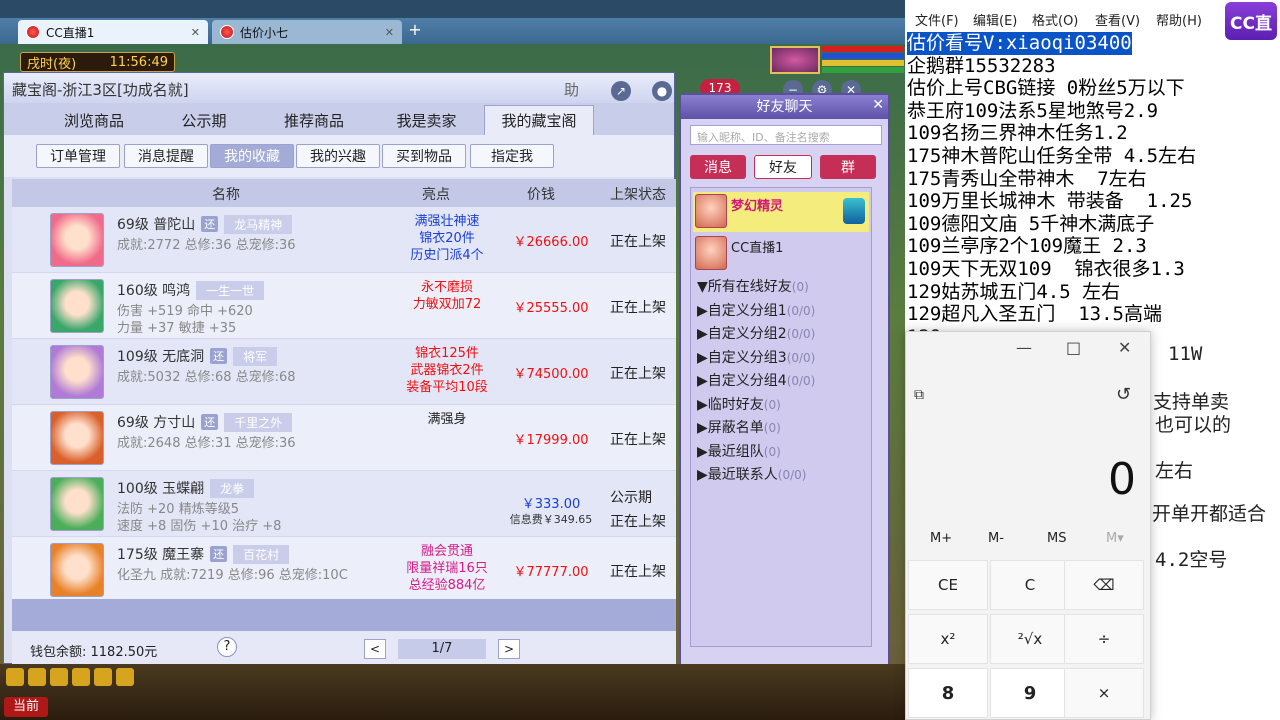 This screenshot has width=1280, height=720. I want to click on memory-store-button: MS, so click(1056, 538).